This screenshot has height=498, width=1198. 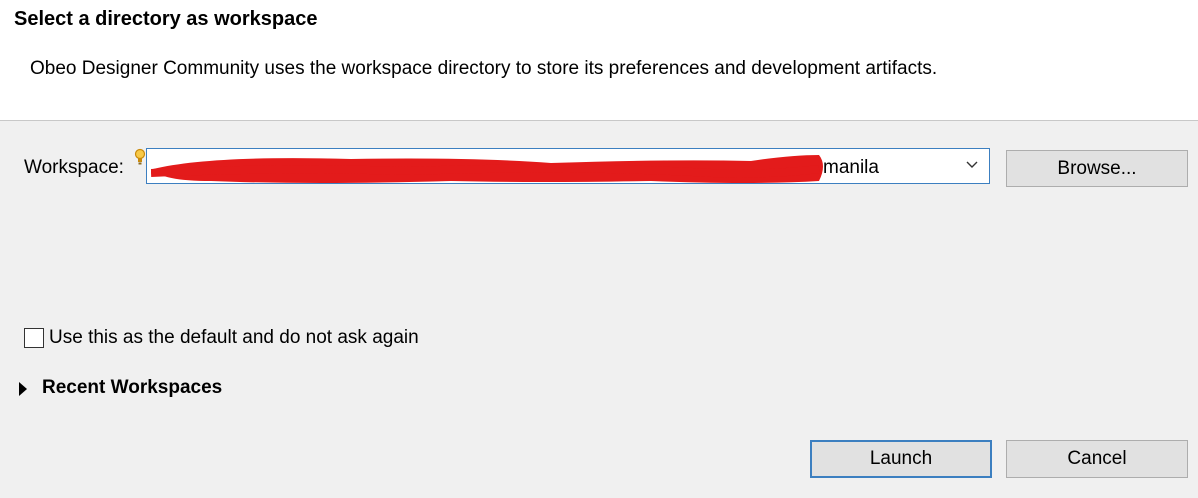 I want to click on lightbulb-icon, so click(x=140, y=156).